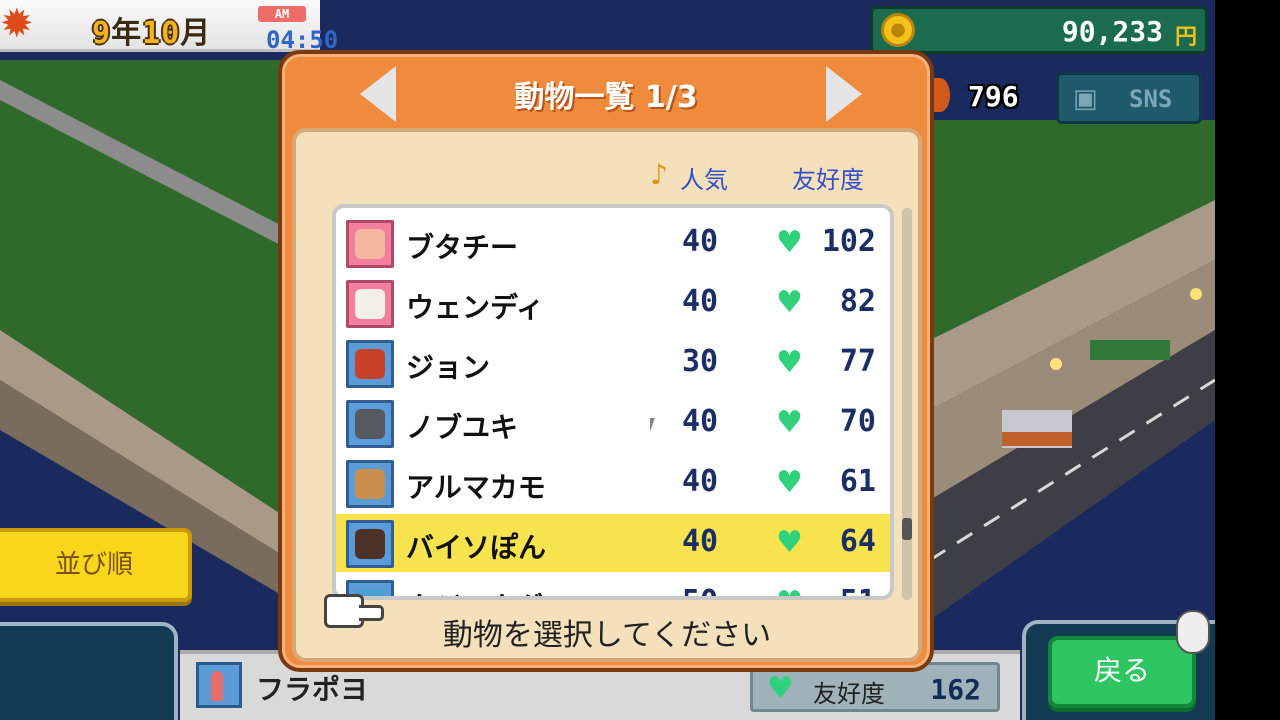 The width and height of the screenshot is (1280, 720). What do you see at coordinates (857, 481) in the screenshot?
I see `animal-friendship: 61` at bounding box center [857, 481].